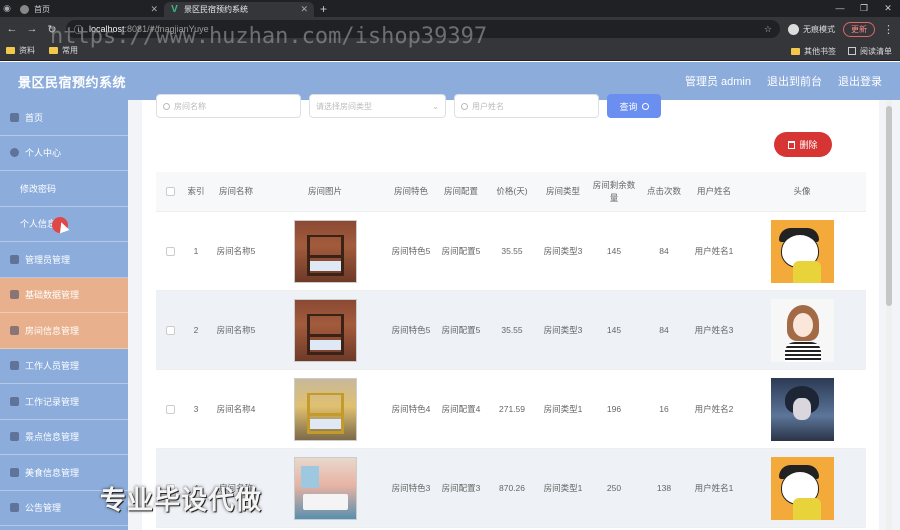 This screenshot has width=900, height=530. What do you see at coordinates (196, 191) in the screenshot?
I see `header-index: 索引` at bounding box center [196, 191].